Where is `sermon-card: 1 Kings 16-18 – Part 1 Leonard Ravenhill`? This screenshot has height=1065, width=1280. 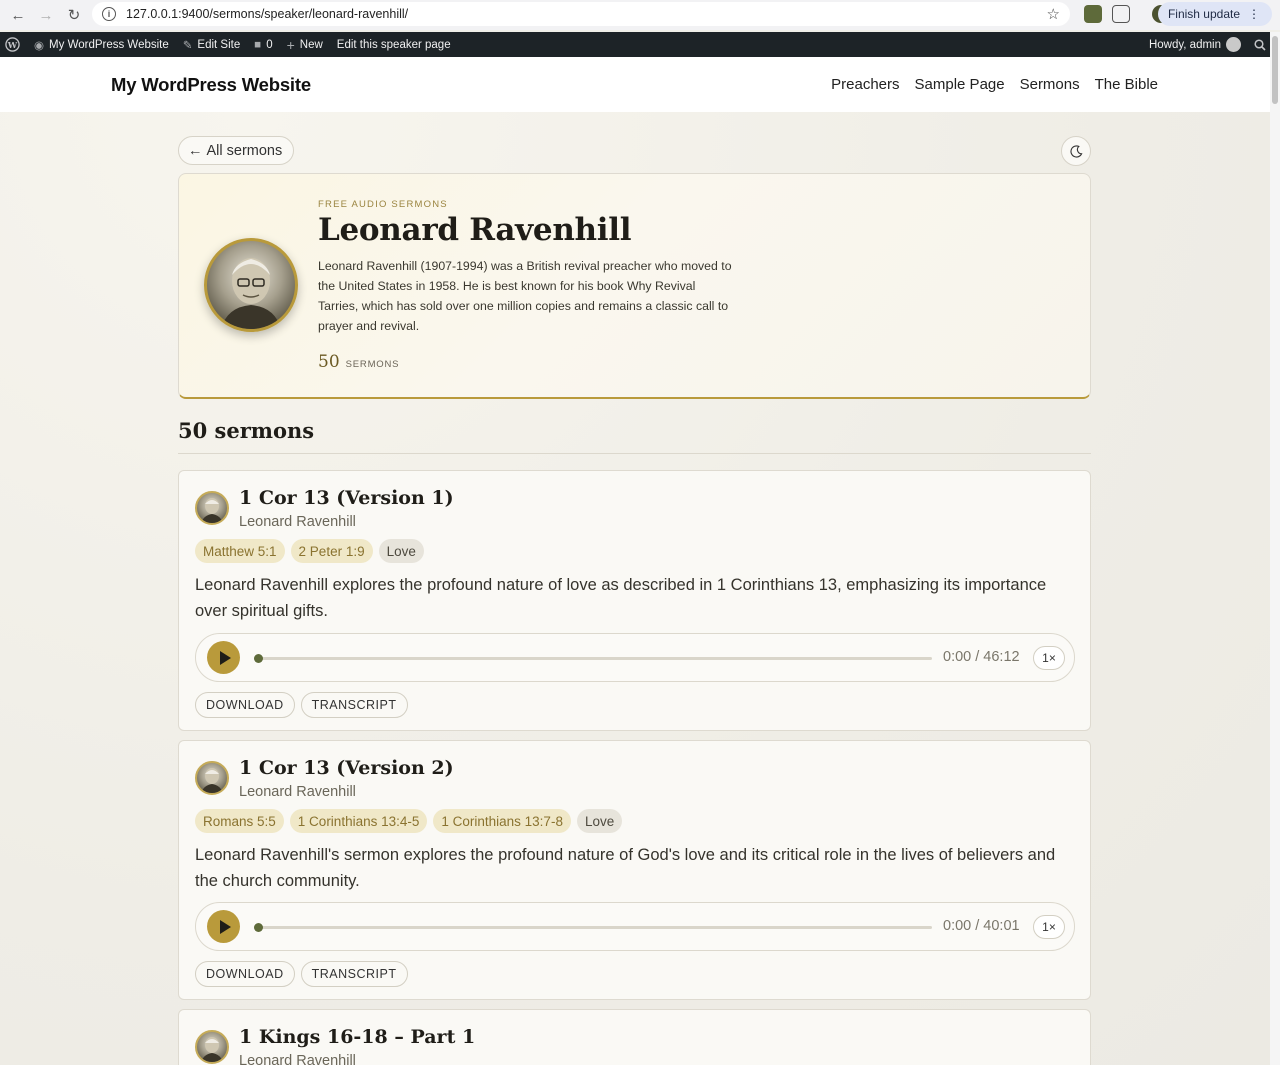
sermon-card: 1 Kings 16-18 – Part 1 Leonard Ravenhill is located at coordinates (634, 1037).